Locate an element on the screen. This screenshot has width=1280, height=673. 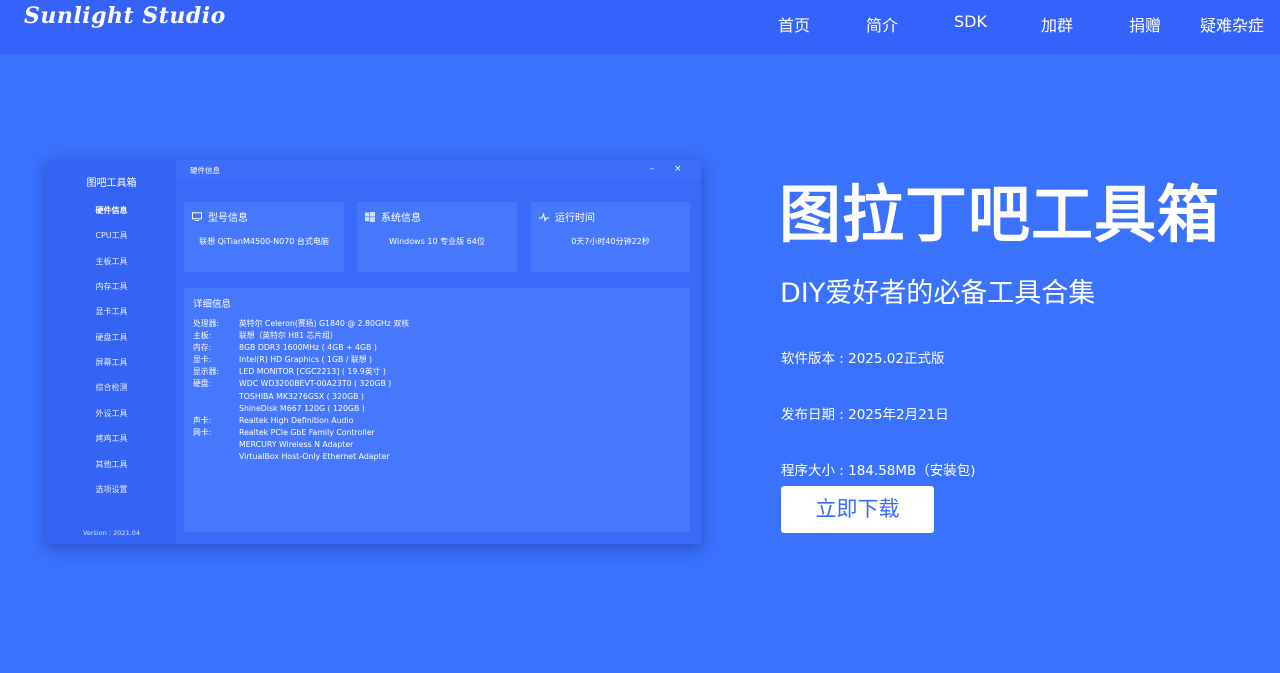
detail-row: MERCURY Wireless N Adapter is located at coordinates (296, 444).